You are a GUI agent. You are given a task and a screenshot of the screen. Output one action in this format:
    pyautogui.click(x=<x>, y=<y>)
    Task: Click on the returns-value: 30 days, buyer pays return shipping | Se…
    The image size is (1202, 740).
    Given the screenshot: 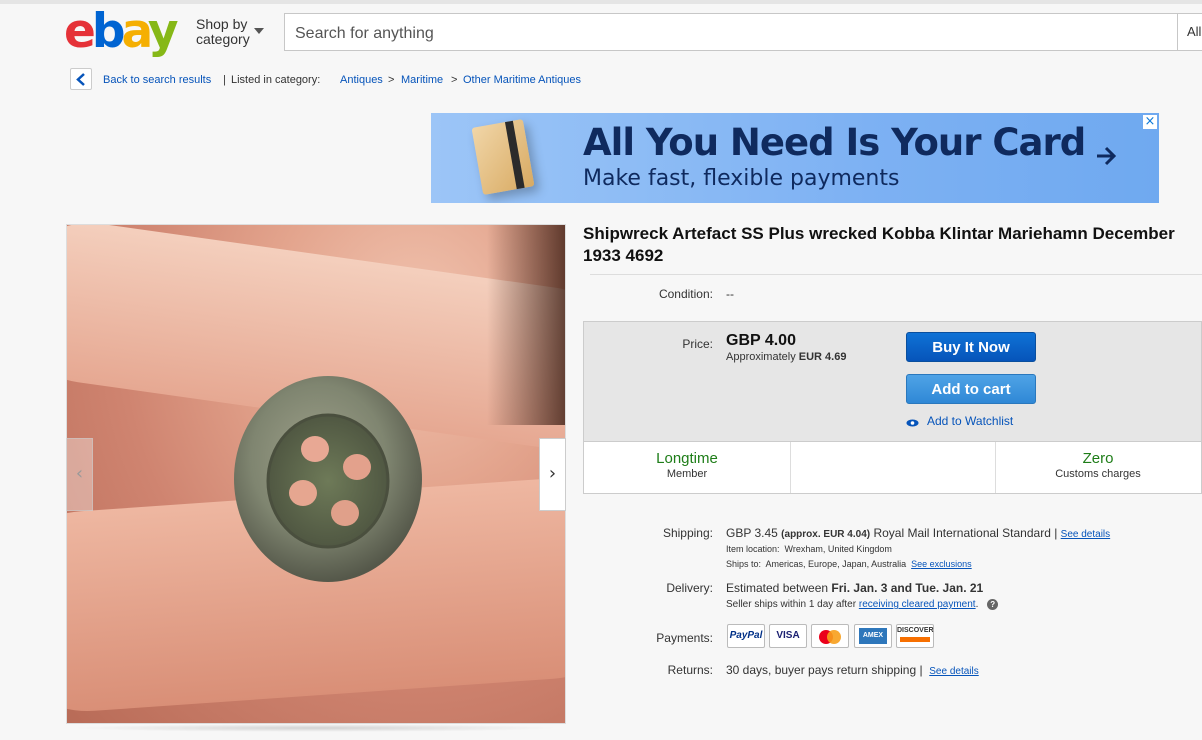 What is the action you would take?
    pyautogui.click(x=852, y=670)
    